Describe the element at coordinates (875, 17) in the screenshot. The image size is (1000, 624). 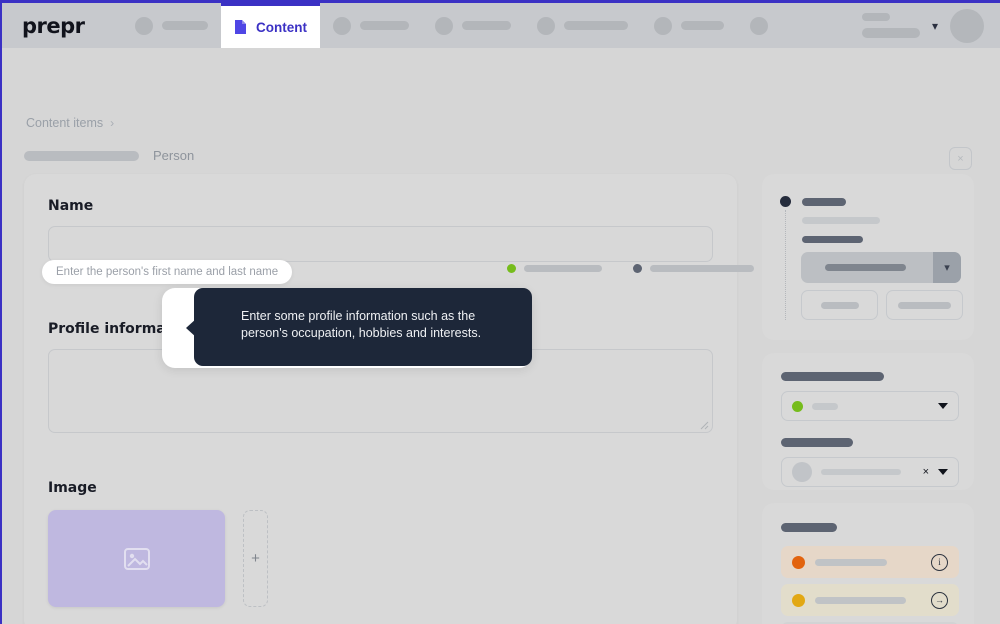
I see `skeleton-account-name` at that location.